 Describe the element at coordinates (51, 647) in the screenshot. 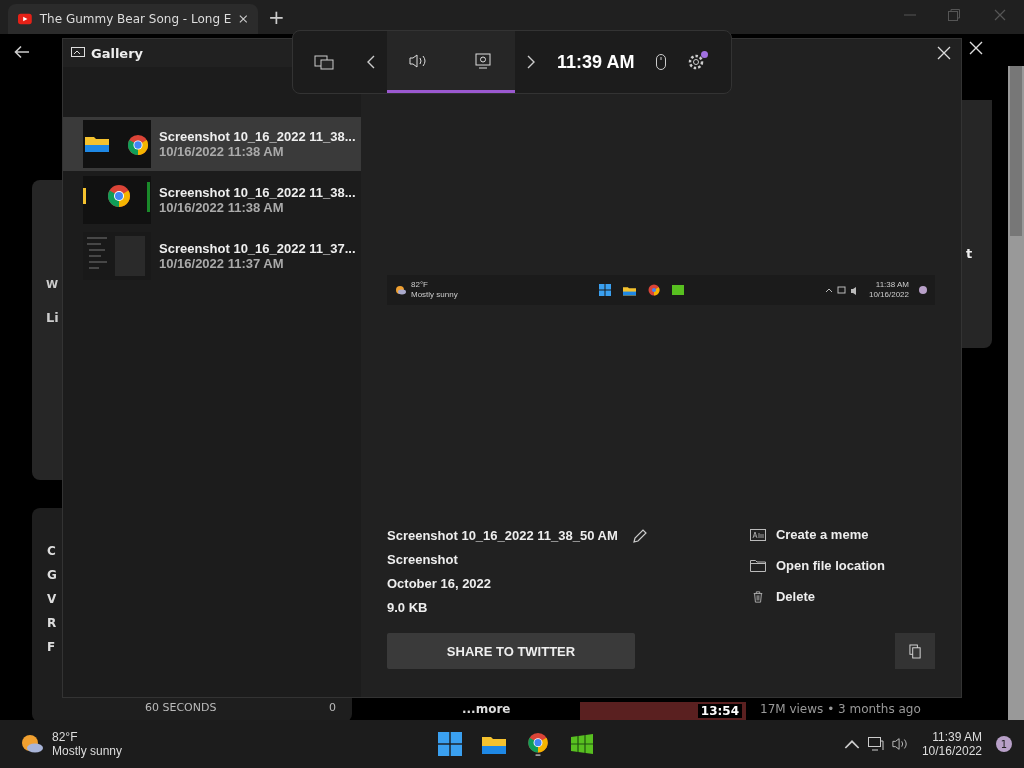

I see `performance-label: F` at that location.